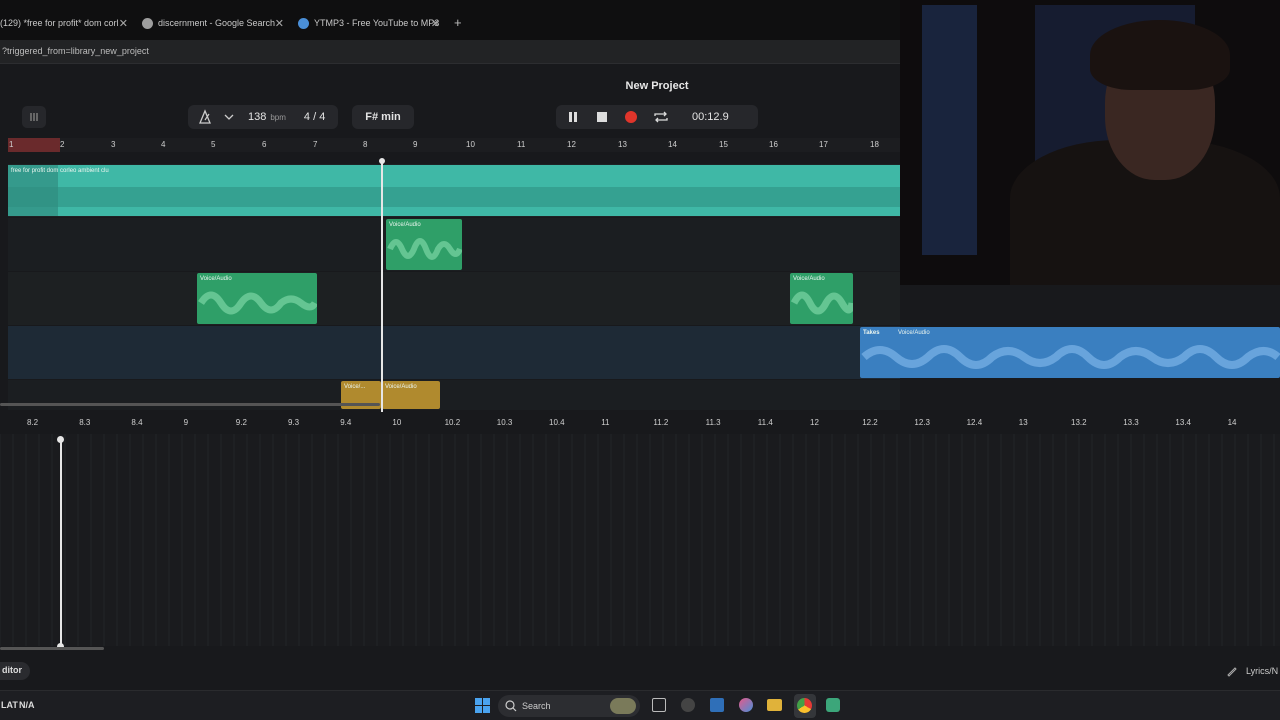 The width and height of the screenshot is (1280, 720). I want to click on timeline-ruler, so click(454, 145).